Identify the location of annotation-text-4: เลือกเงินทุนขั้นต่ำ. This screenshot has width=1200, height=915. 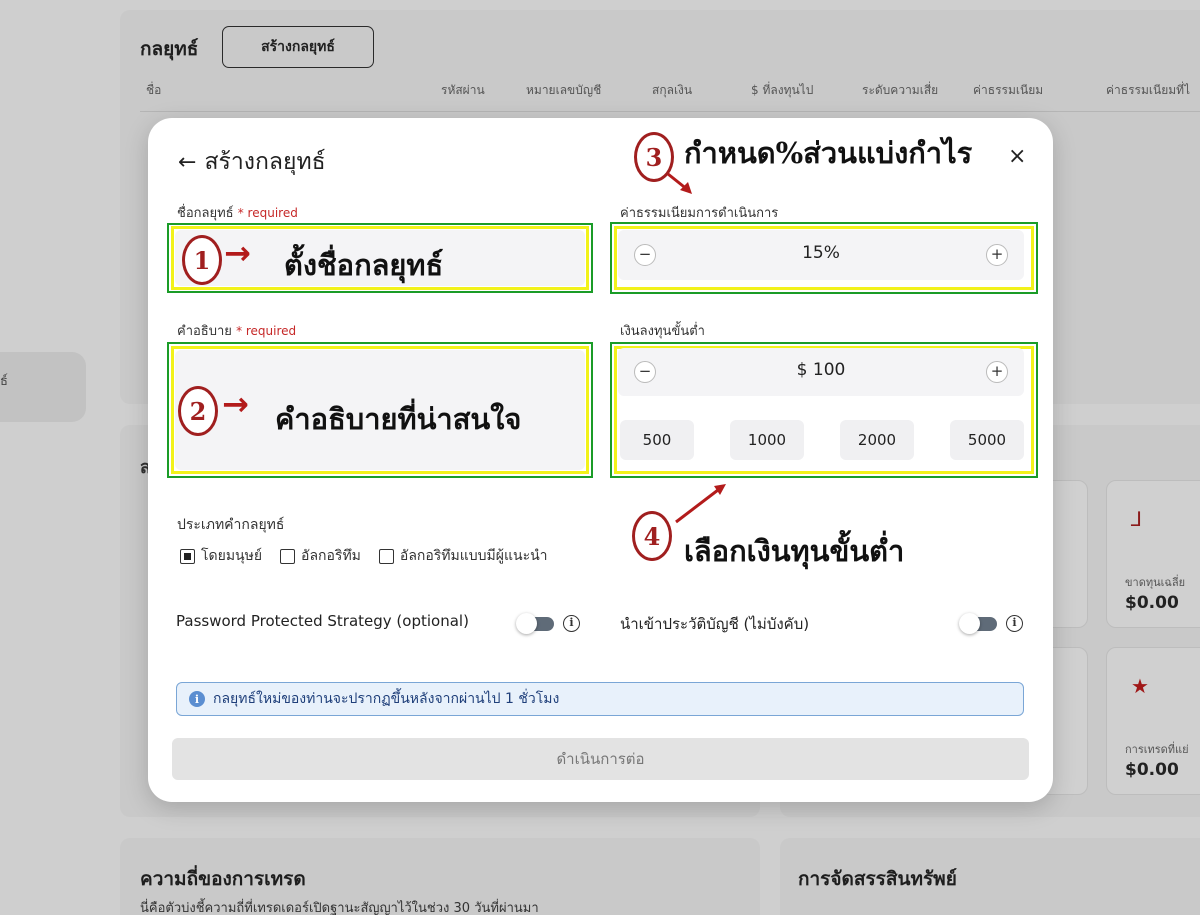
(794, 551).